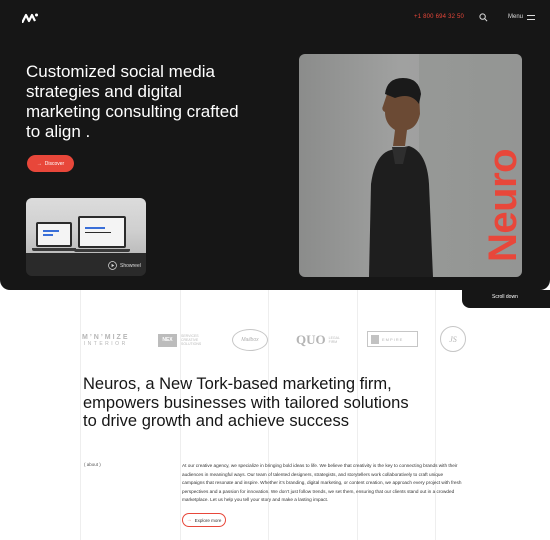 This screenshot has width=550, height=540. Describe the element at coordinates (208, 520) in the screenshot. I see `explore-label: Explore more` at that location.